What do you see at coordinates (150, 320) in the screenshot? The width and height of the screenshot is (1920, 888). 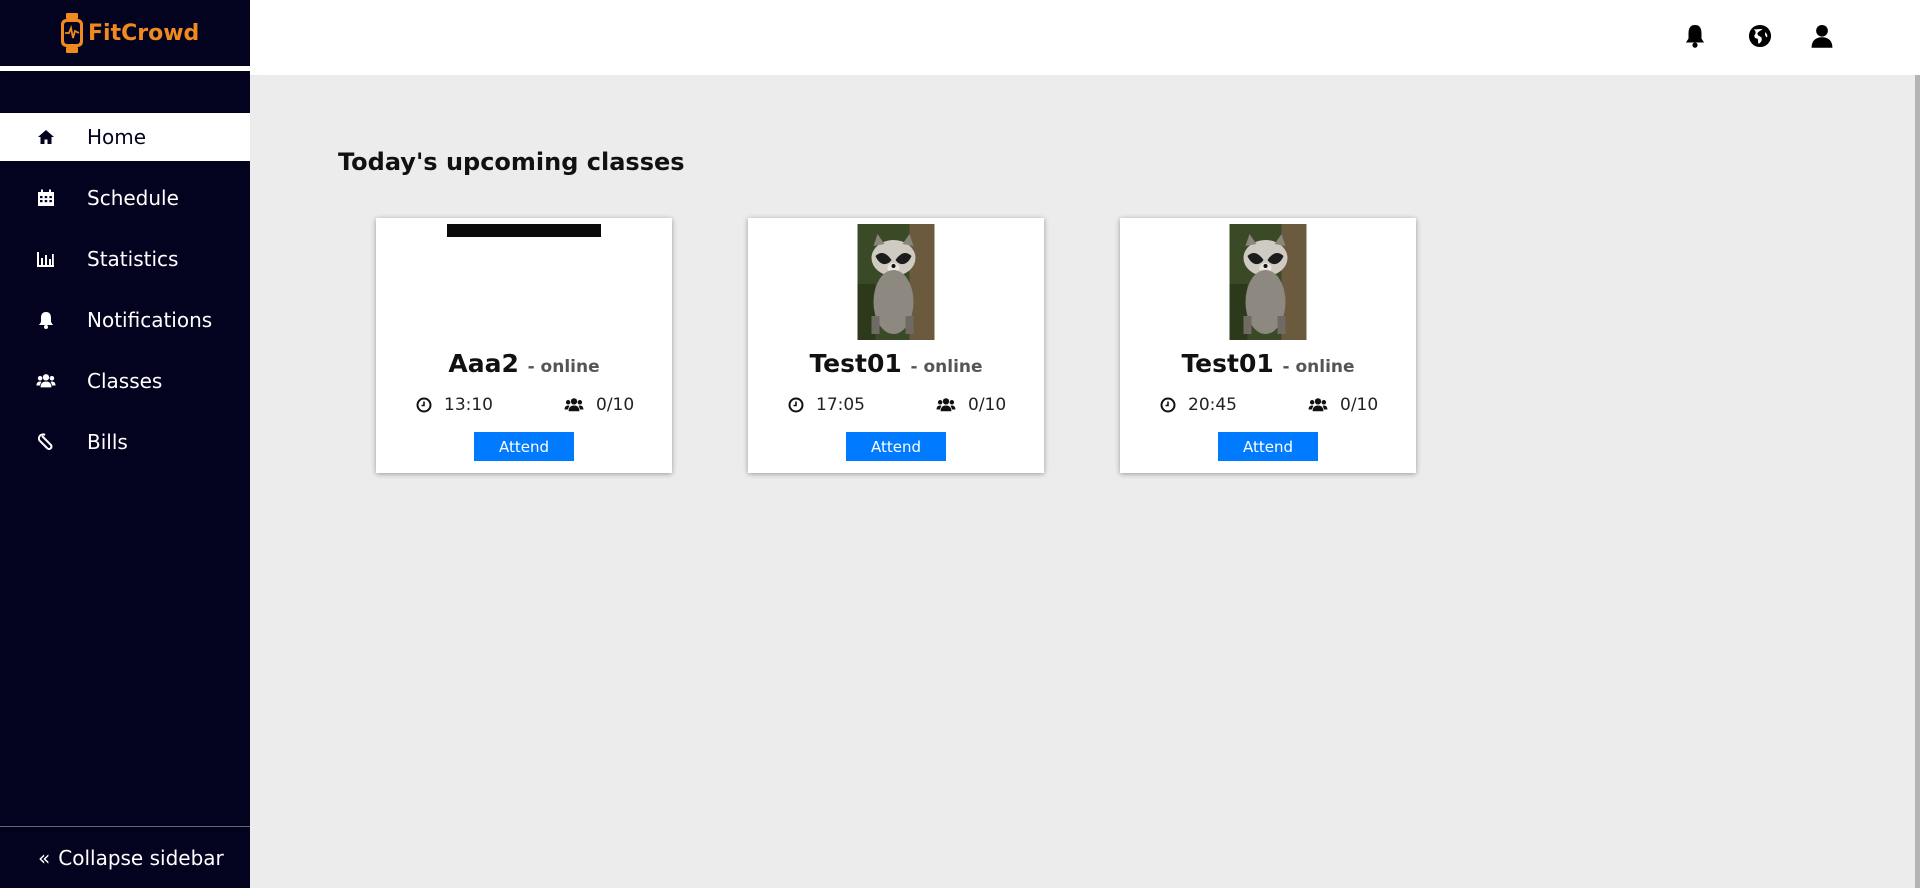 I see `sidebar-item-label: Notifications` at bounding box center [150, 320].